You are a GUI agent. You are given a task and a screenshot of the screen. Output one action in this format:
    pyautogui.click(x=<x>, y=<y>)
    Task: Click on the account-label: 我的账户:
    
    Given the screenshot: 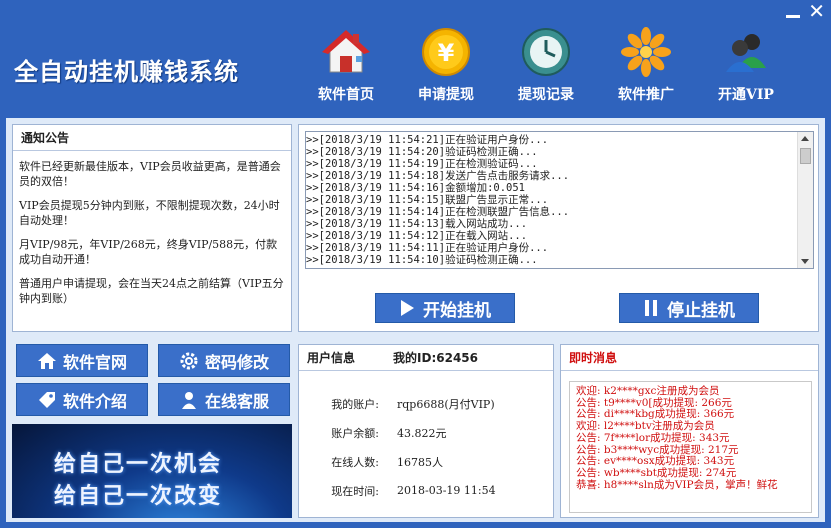 What is the action you would take?
    pyautogui.click(x=355, y=404)
    